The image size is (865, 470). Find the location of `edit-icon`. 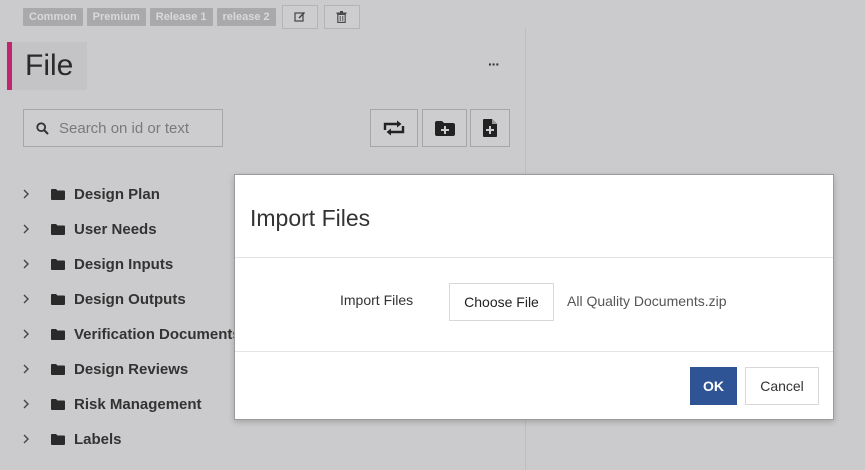

edit-icon is located at coordinates (299, 16).